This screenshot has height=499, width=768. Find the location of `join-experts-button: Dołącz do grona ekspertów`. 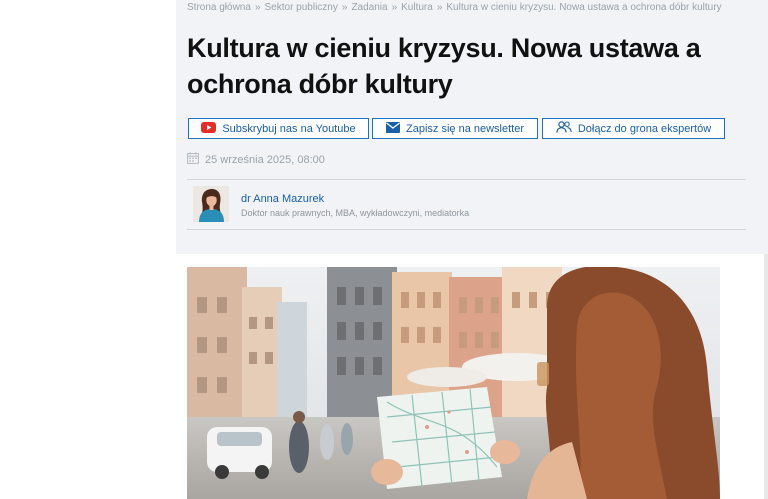

join-experts-button: Dołącz do grona ekspertów is located at coordinates (633, 128).